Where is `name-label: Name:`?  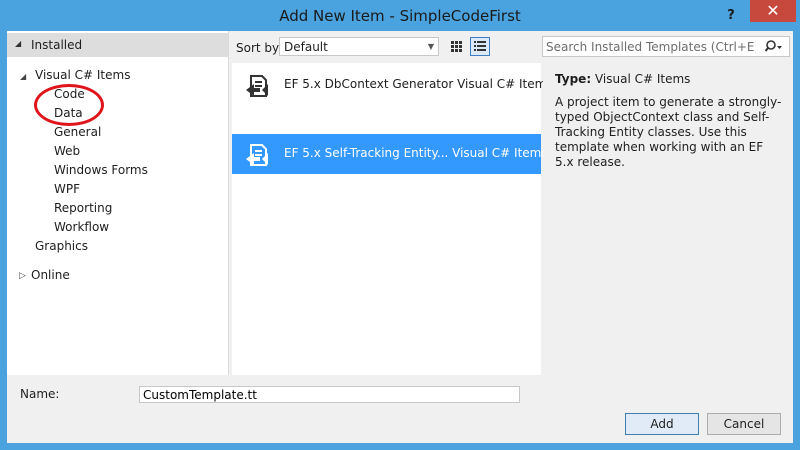
name-label: Name: is located at coordinates (40, 394).